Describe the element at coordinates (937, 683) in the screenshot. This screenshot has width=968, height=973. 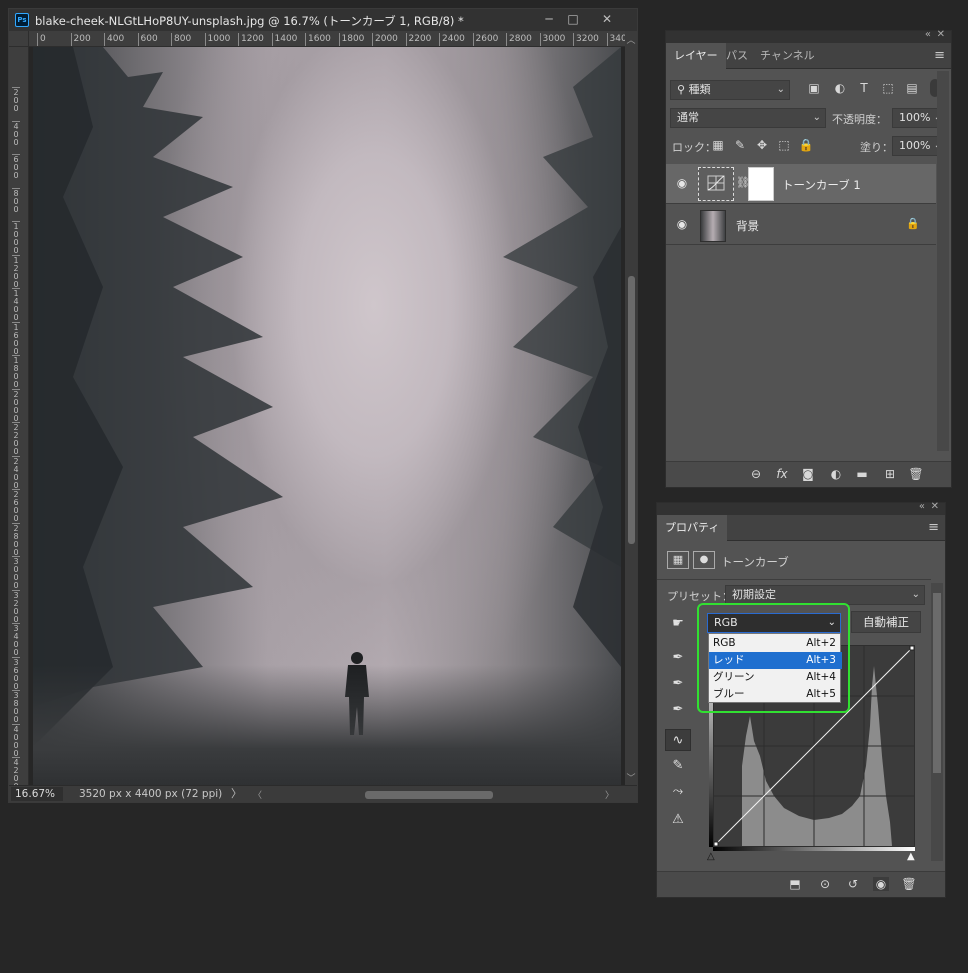
I see `properties-scroll-thumb` at that location.